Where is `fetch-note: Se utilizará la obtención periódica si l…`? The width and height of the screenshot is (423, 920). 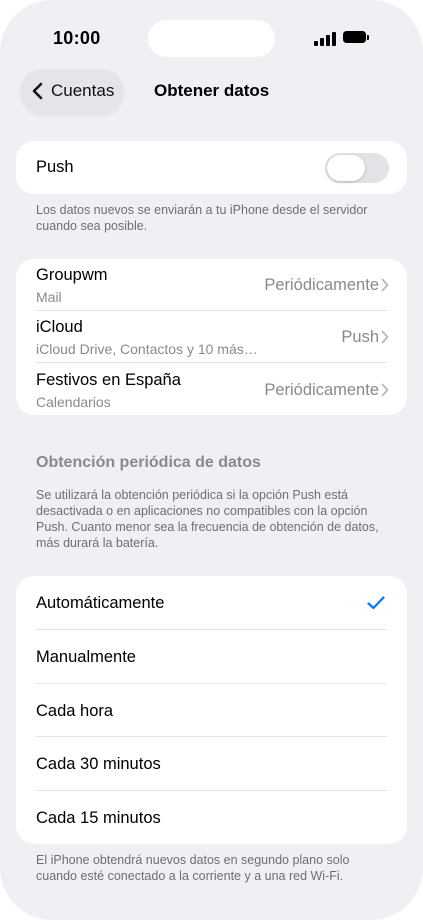
fetch-note: Se utilizará la obtención periódica si l… is located at coordinates (207, 519).